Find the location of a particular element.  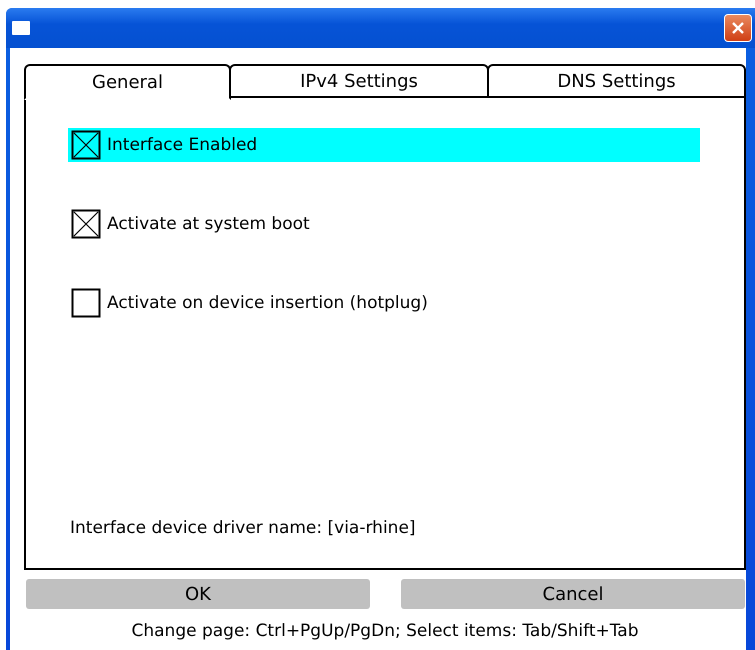

close-icon is located at coordinates (738, 28).